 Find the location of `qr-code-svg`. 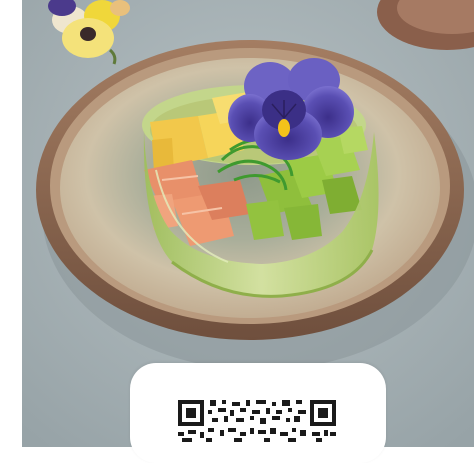

qr-code-svg is located at coordinates (257, 421).